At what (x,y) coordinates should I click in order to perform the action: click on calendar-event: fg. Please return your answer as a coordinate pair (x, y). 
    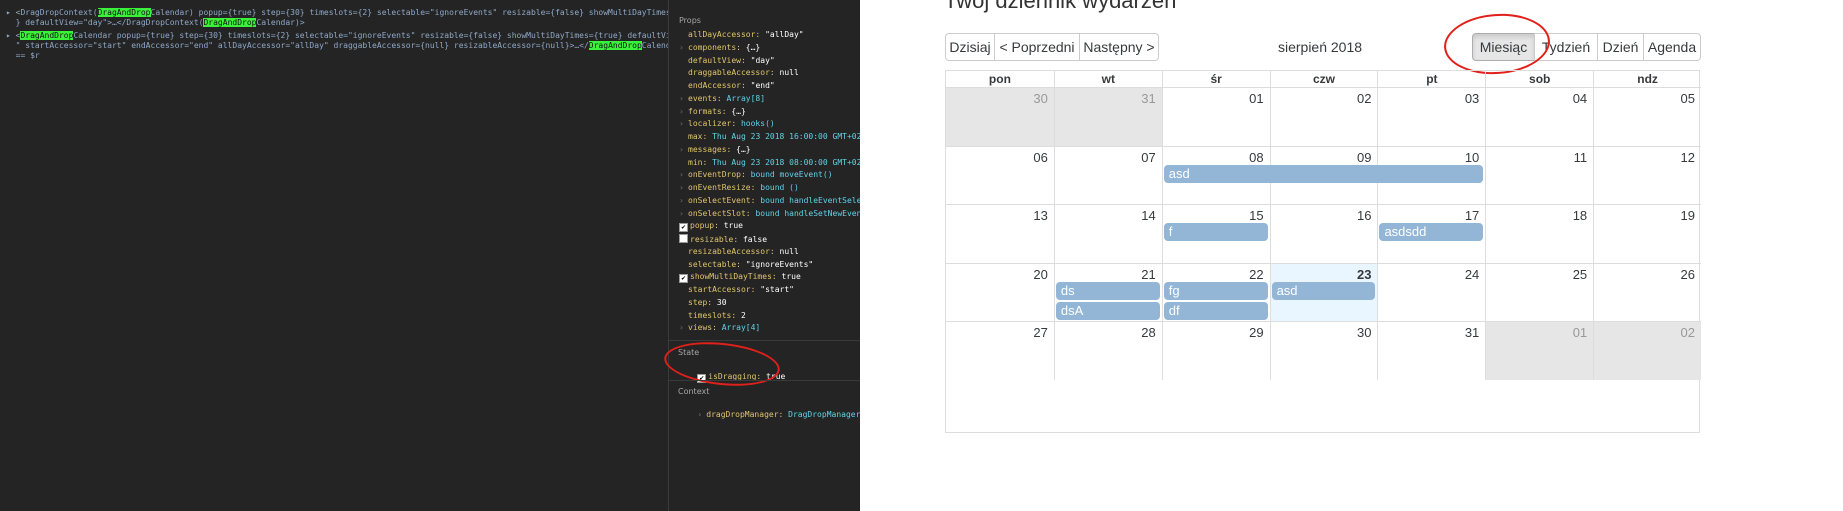
    Looking at the image, I should click on (1215, 290).